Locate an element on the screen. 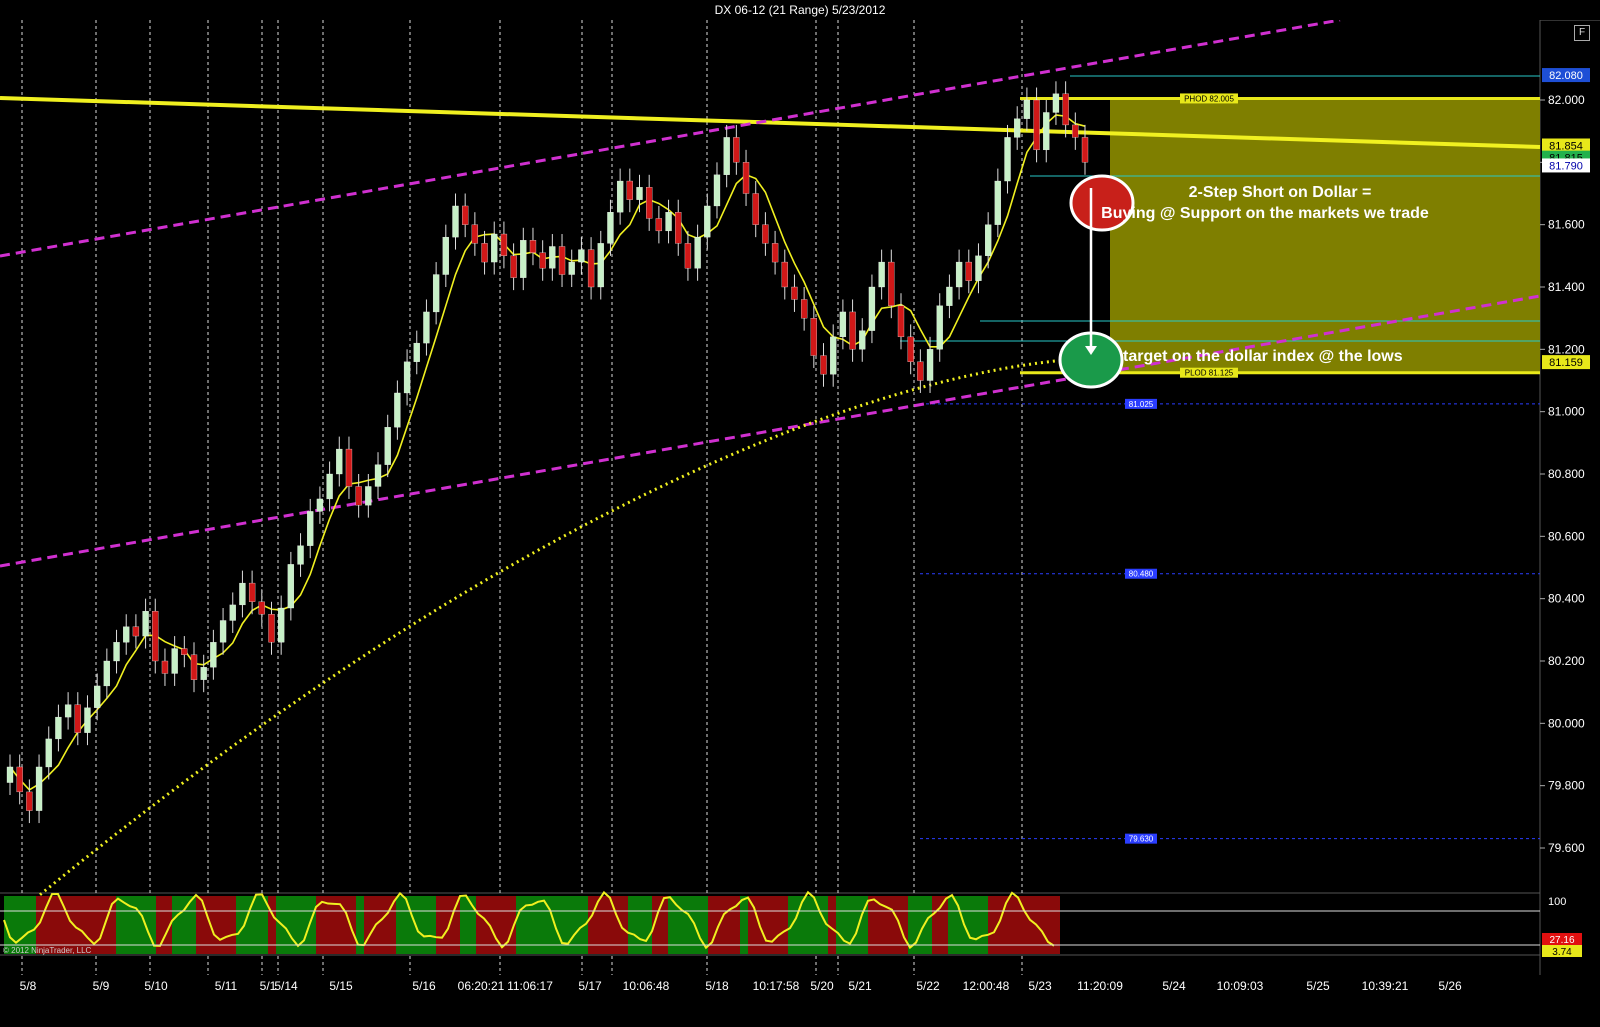 The height and width of the screenshot is (1027, 1600). y-tick-label: 80.400 is located at coordinates (1566, 599).